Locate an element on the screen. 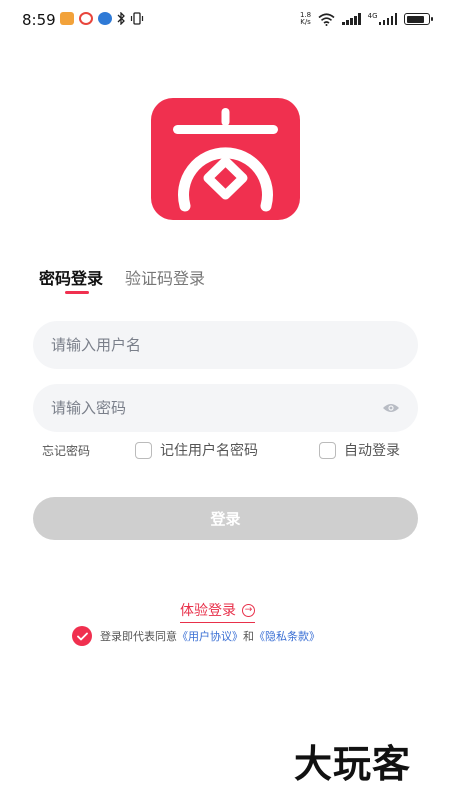  tab-code-login: 验证码登录 is located at coordinates (165, 279).